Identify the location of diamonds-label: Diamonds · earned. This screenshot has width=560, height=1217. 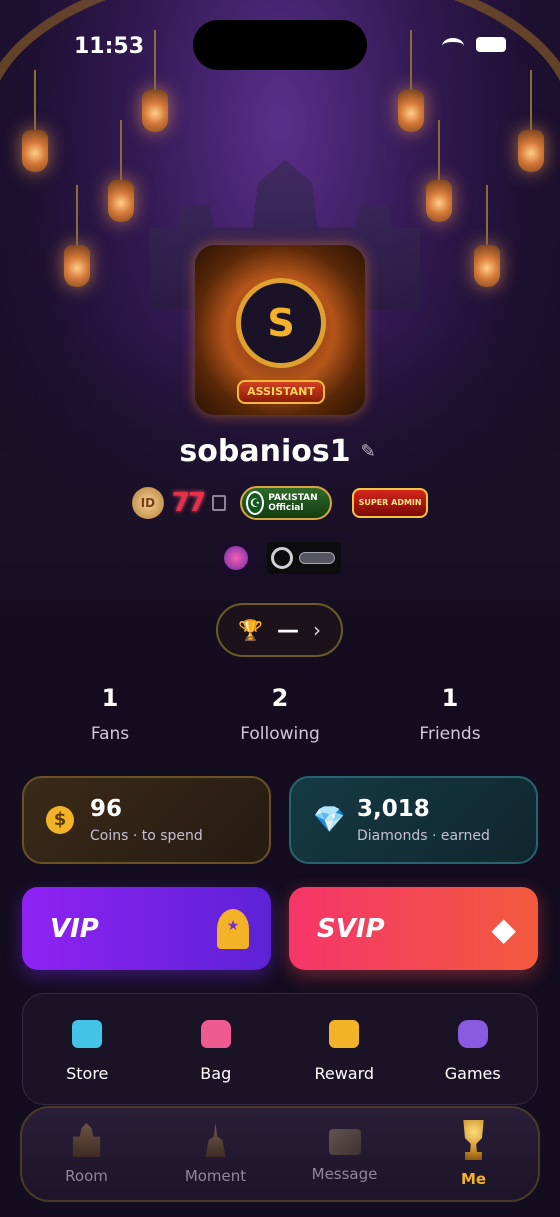
(423, 836).